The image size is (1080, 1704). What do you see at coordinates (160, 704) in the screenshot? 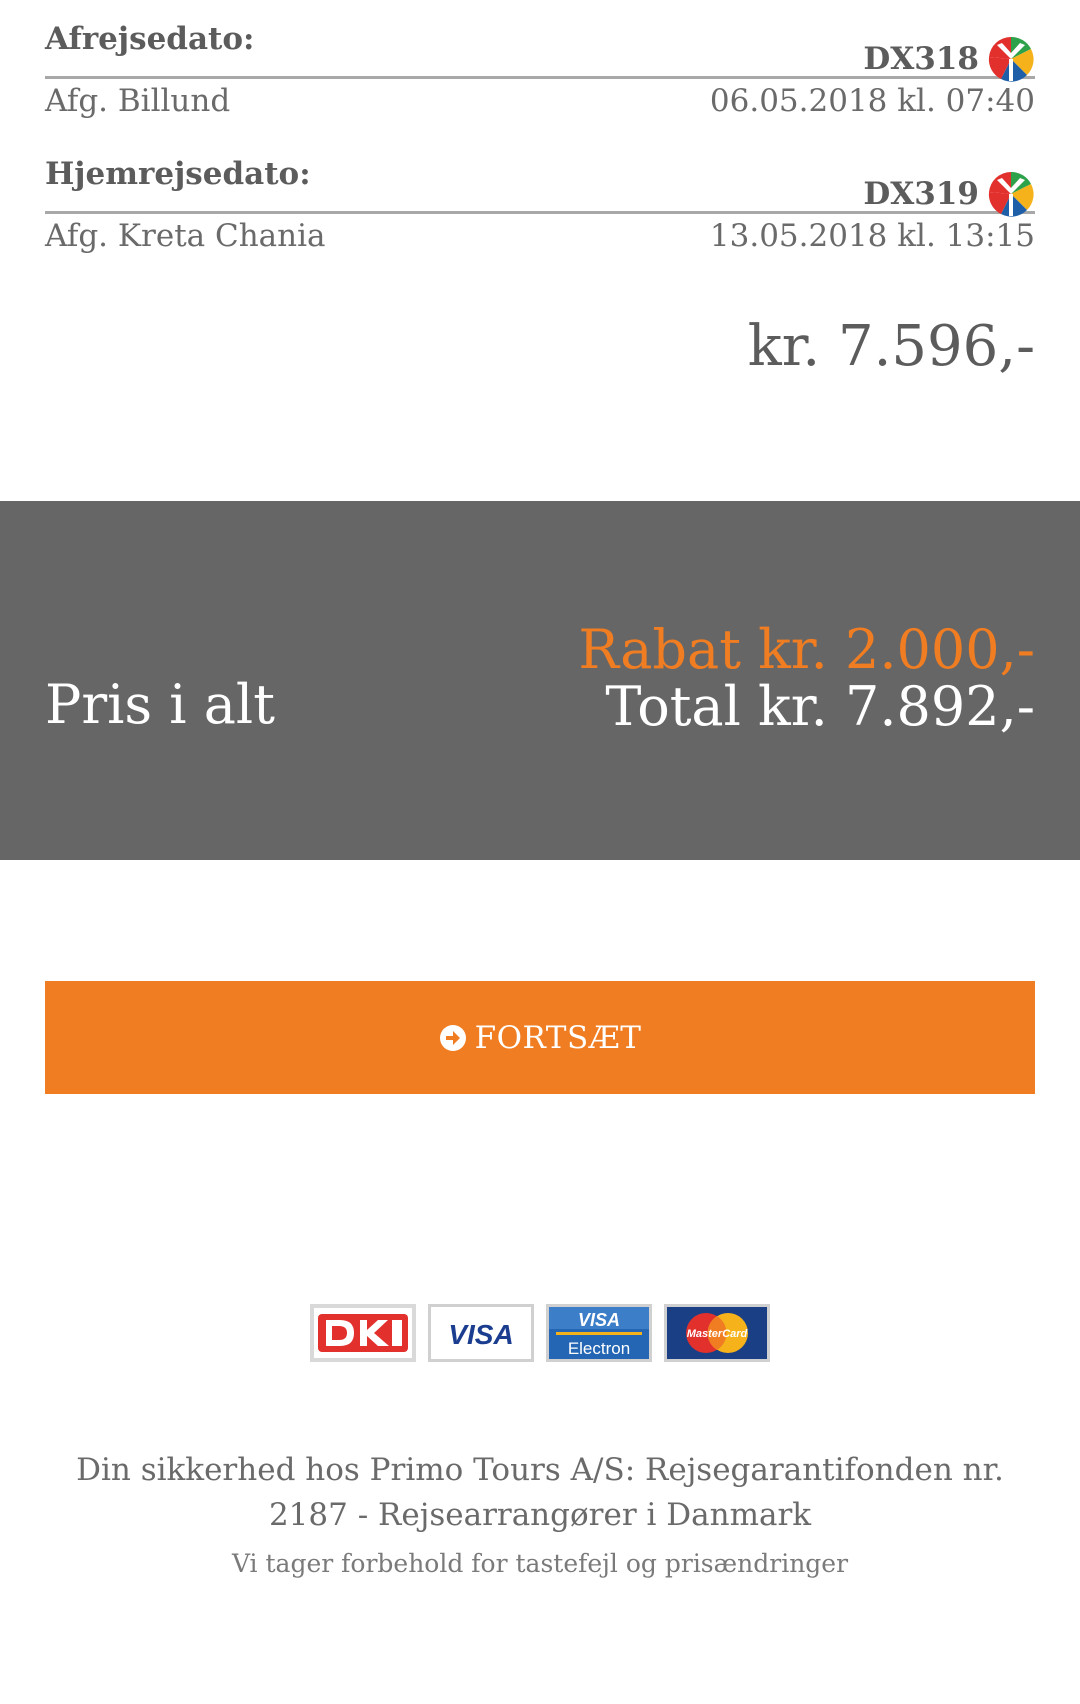
I see `price-total-label: Pris i alt` at bounding box center [160, 704].